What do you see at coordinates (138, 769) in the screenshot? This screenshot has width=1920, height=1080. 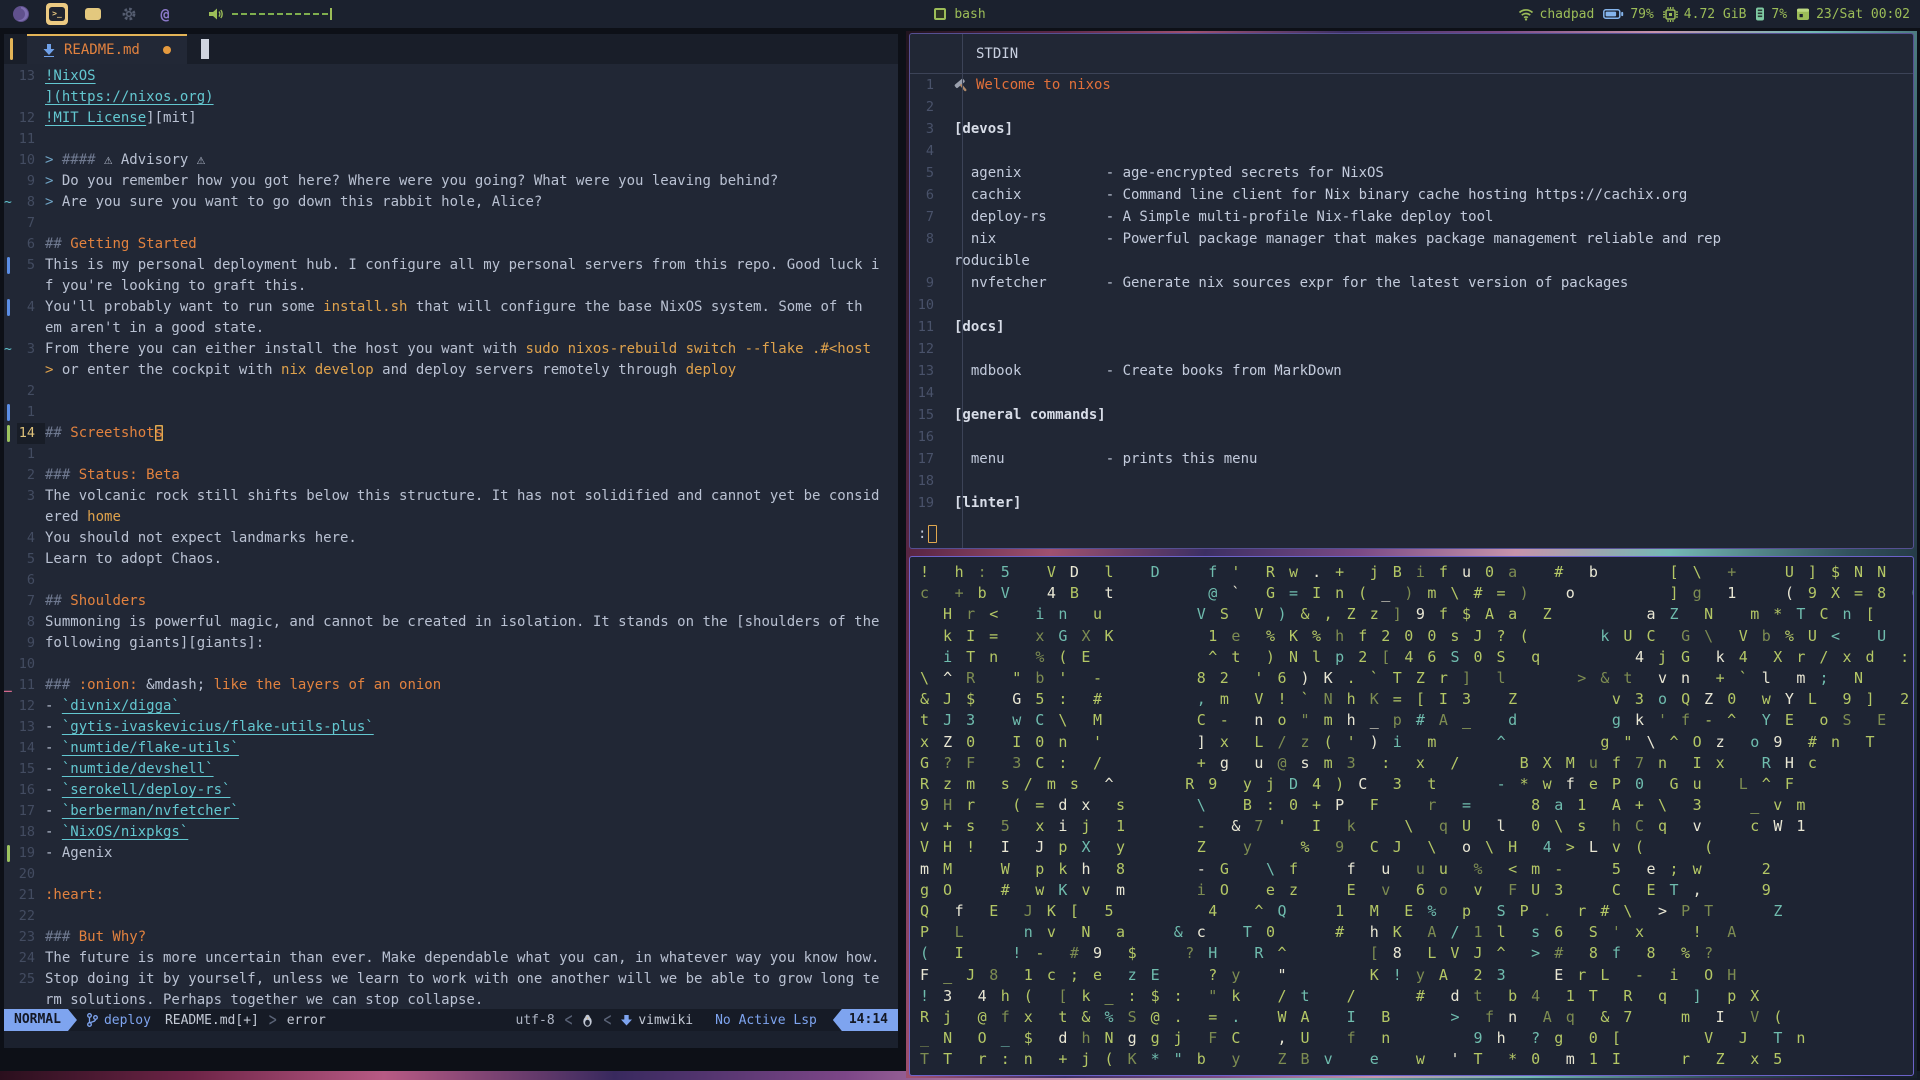 I see `markdown-link: `numtide/devshell`` at bounding box center [138, 769].